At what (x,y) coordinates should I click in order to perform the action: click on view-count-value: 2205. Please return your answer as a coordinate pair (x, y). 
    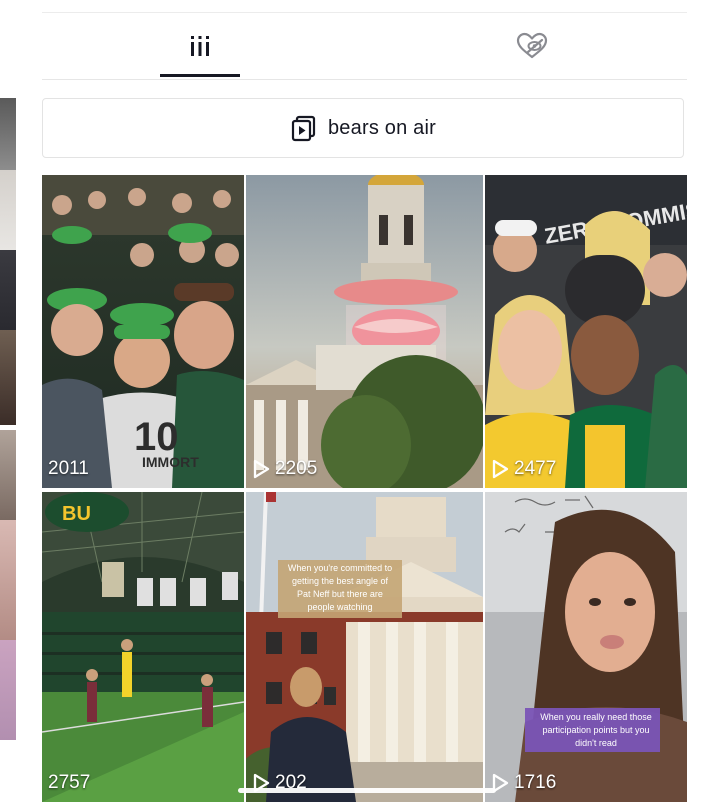
    Looking at the image, I should click on (296, 468).